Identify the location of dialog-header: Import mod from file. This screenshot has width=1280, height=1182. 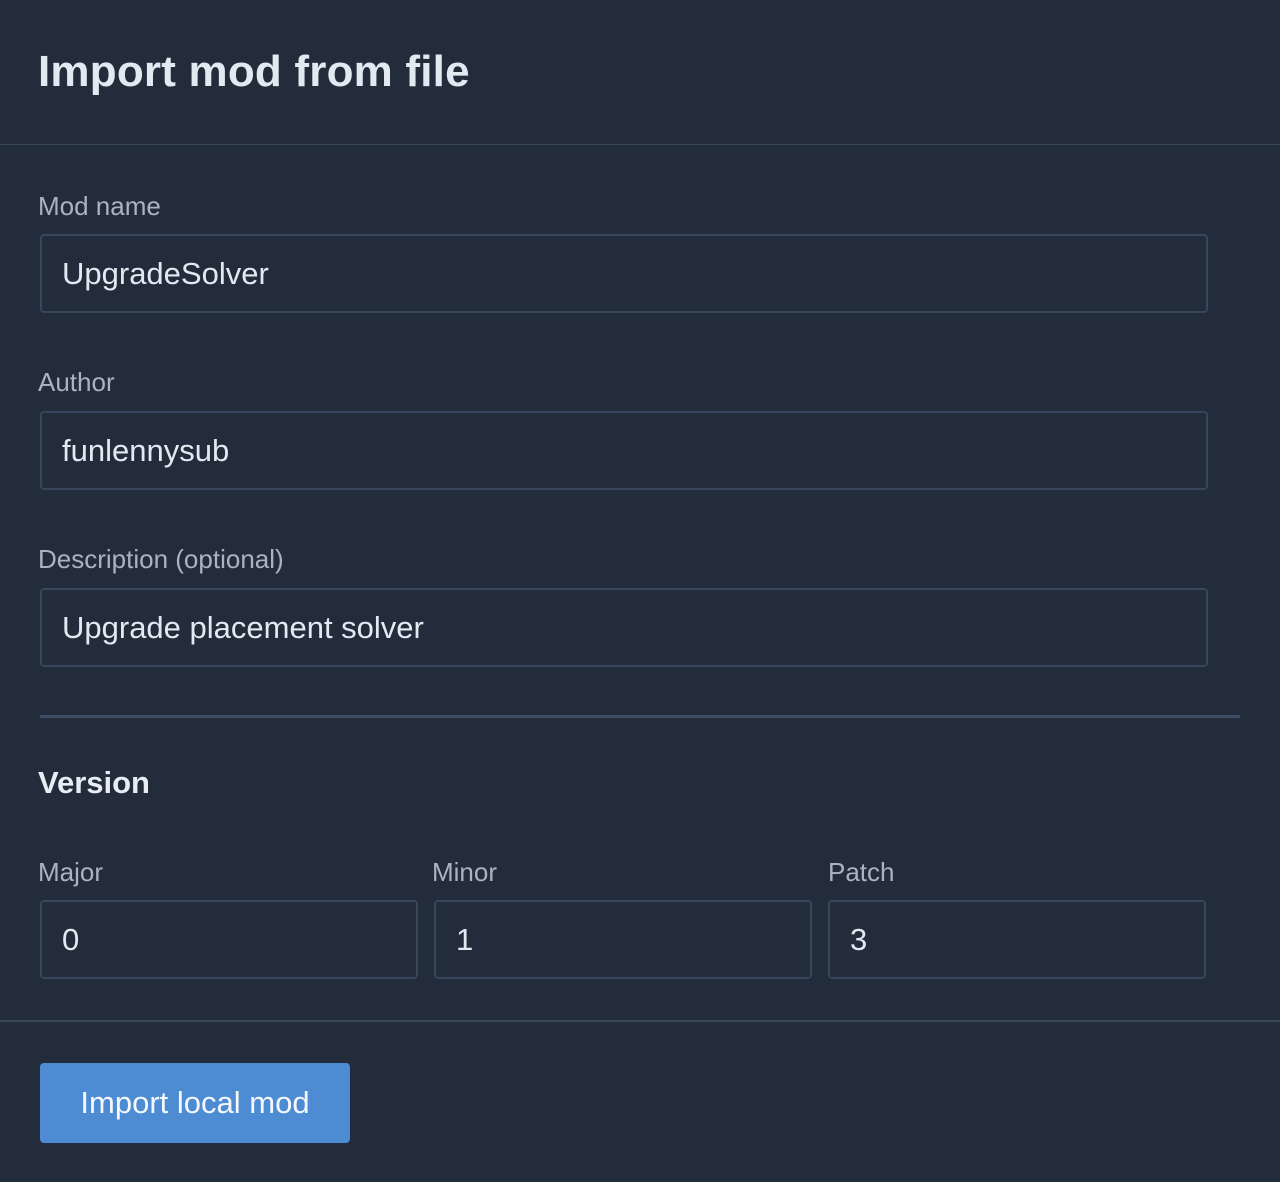
(640, 72).